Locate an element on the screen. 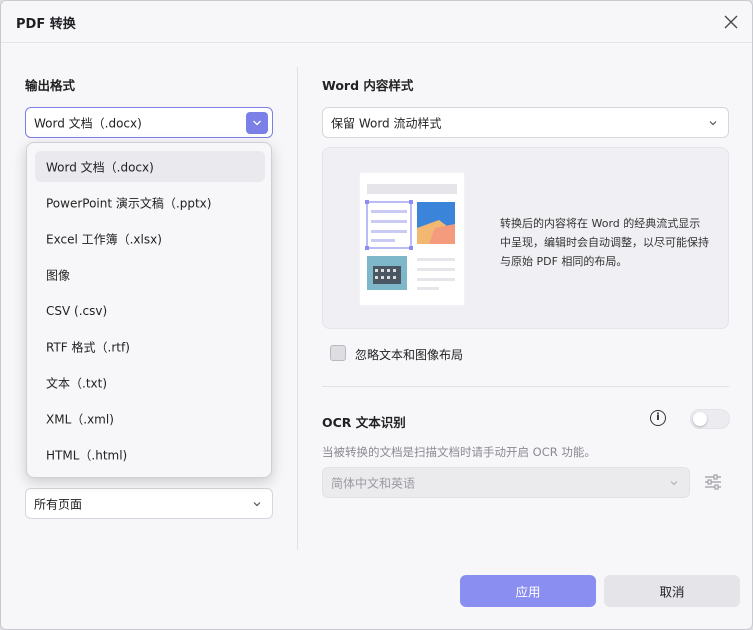 This screenshot has height=630, width=753. output-format-label: 输出格式 is located at coordinates (50, 85).